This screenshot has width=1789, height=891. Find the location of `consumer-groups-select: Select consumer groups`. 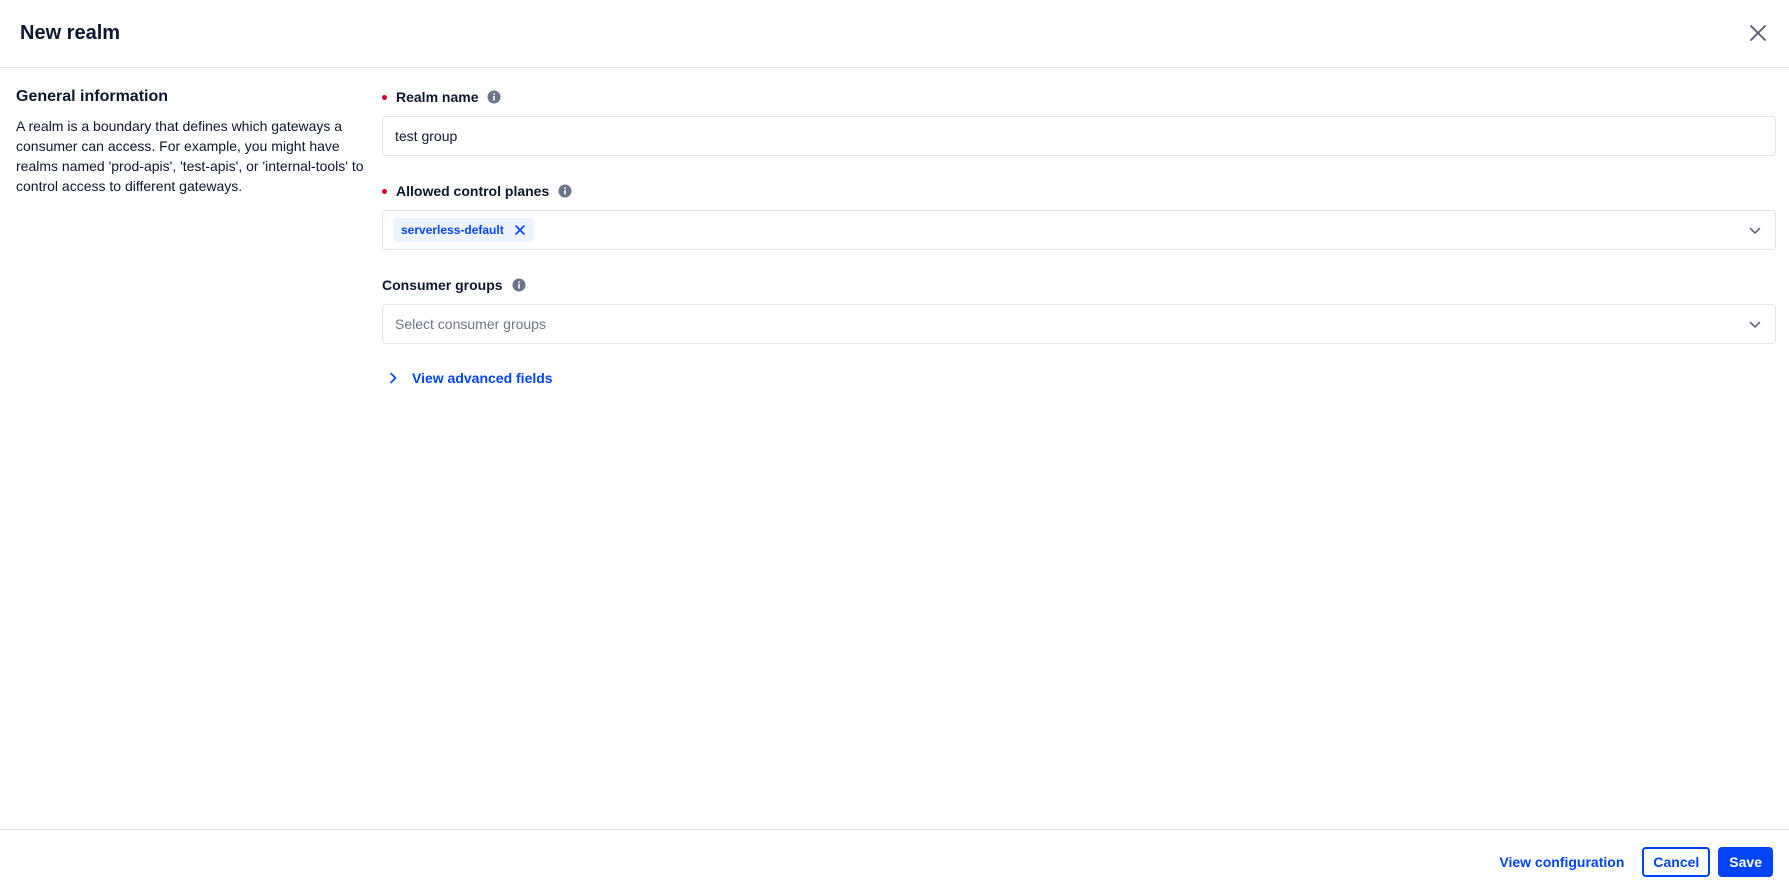

consumer-groups-select: Select consumer groups is located at coordinates (1079, 324).